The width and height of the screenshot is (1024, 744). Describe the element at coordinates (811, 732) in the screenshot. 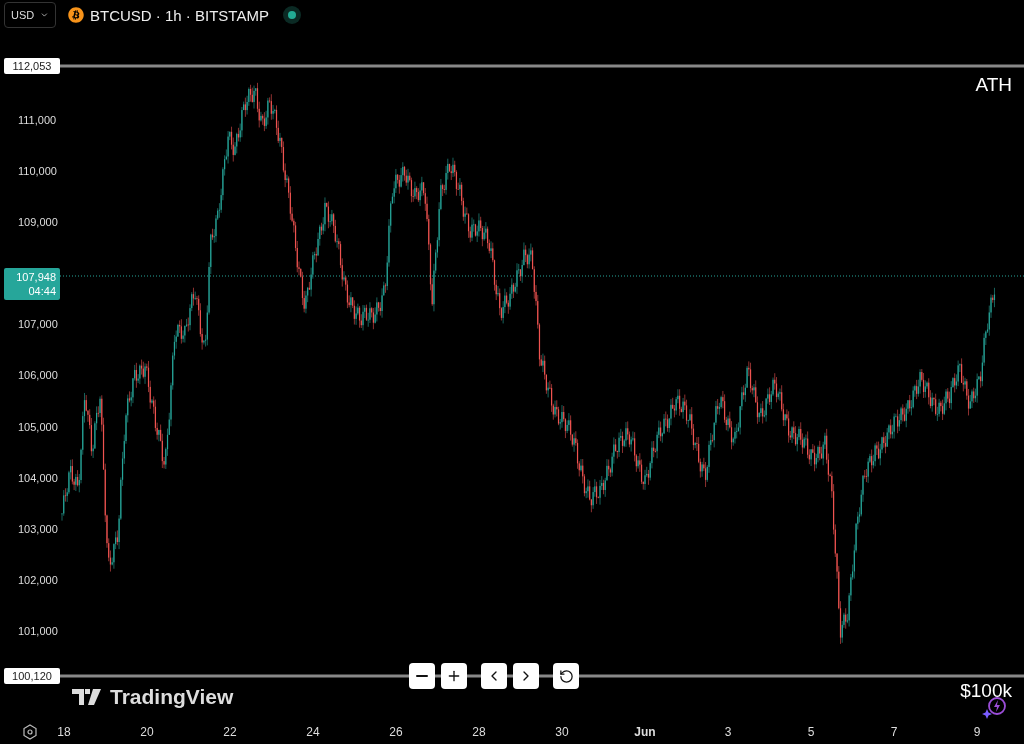

I see `time-axis-label: 5` at that location.